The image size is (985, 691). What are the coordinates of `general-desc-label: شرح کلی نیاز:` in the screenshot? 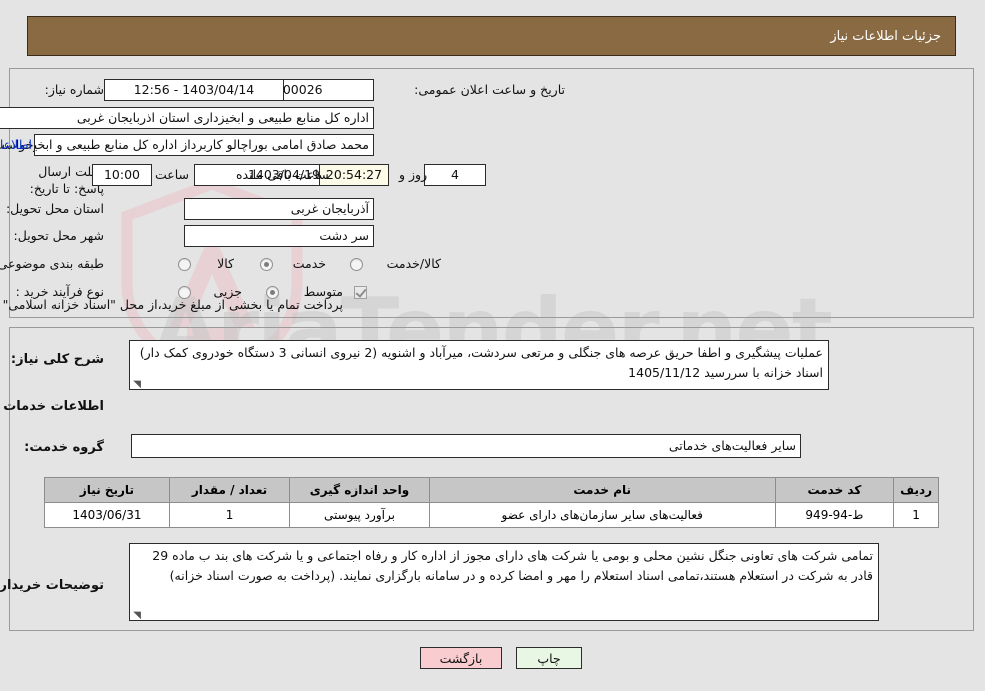 It's located at (58, 359).